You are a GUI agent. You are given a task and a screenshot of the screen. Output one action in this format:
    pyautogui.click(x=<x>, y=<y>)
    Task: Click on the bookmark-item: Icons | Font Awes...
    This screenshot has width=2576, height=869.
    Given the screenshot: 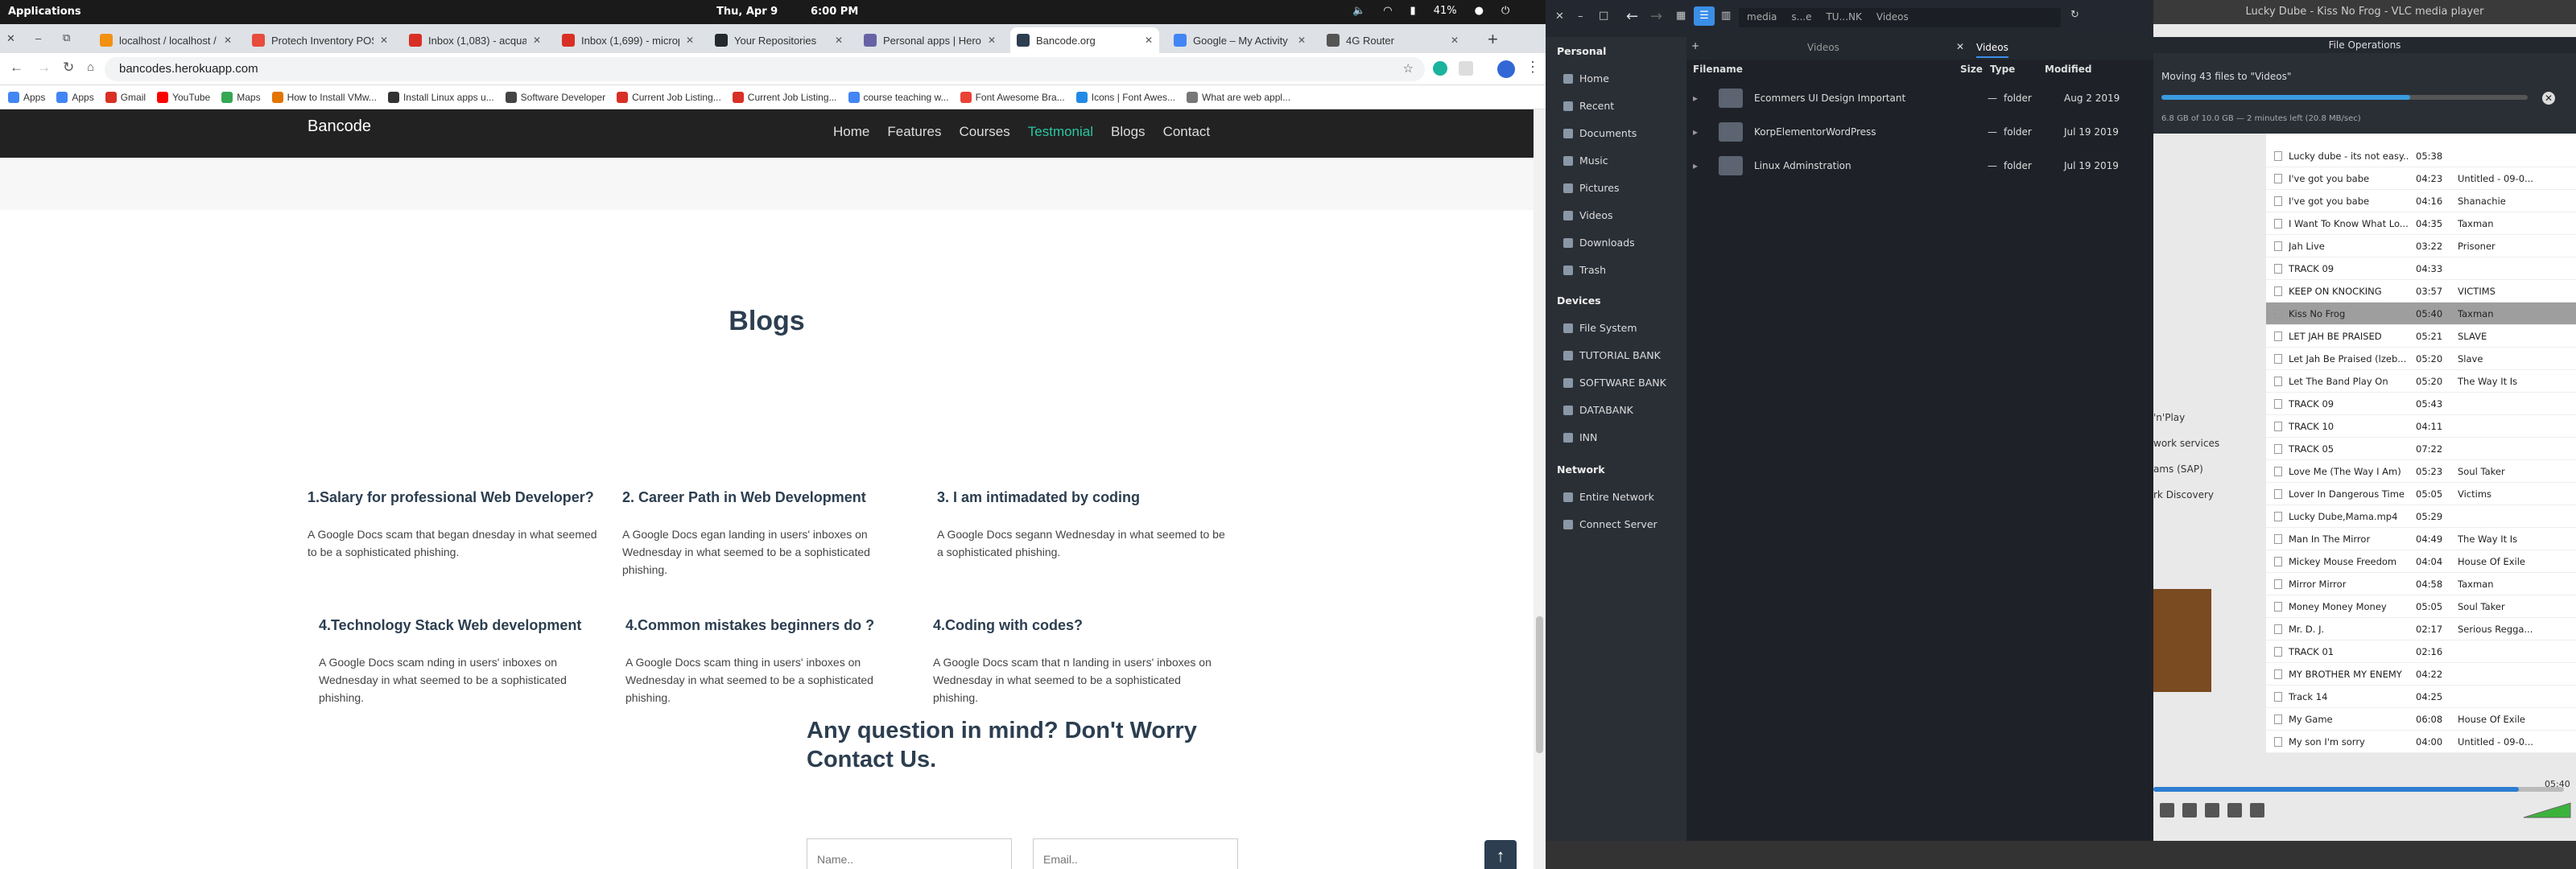 What is the action you would take?
    pyautogui.click(x=1125, y=97)
    